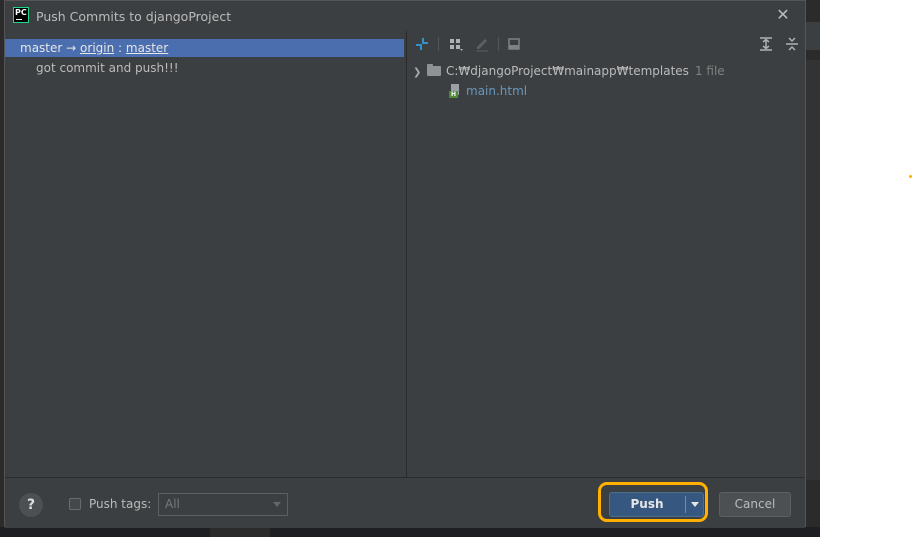 This screenshot has height=537, width=914. I want to click on tags-select: All, so click(223, 504).